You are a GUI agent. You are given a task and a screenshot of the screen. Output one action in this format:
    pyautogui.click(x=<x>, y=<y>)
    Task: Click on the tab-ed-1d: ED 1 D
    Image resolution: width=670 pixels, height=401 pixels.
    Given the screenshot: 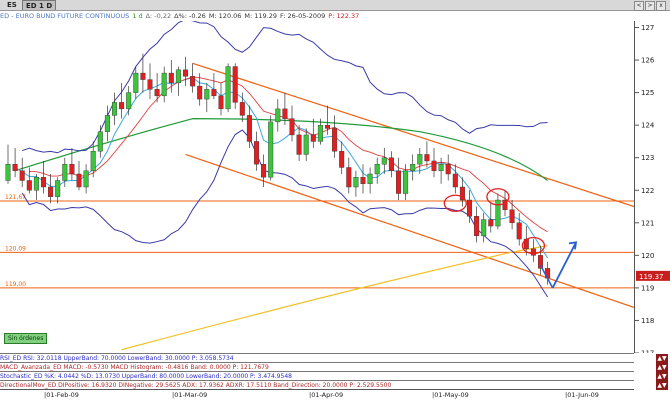 What is the action you would take?
    pyautogui.click(x=39, y=5)
    